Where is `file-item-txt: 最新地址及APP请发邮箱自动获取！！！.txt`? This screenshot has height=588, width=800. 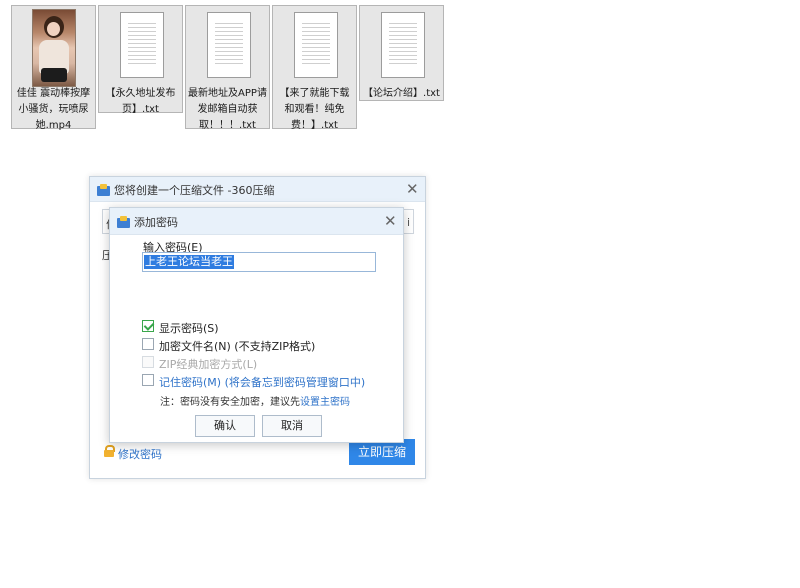 file-item-txt: 最新地址及APP请发邮箱自动获取！！！.txt is located at coordinates (227, 68).